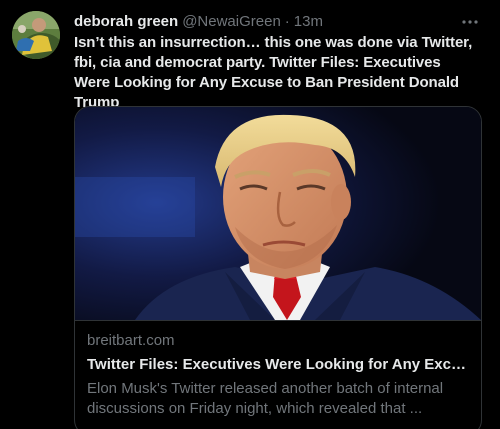 The height and width of the screenshot is (429, 500). Describe the element at coordinates (231, 22) in the screenshot. I see `user-handle: @NewaiGreen` at that location.